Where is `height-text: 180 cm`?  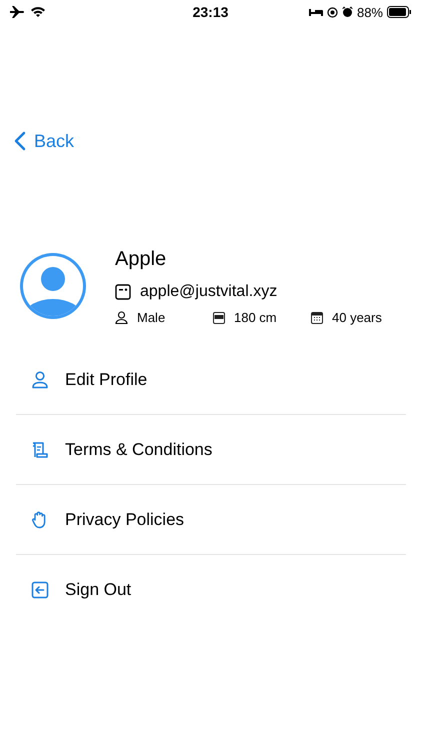 height-text: 180 cm is located at coordinates (255, 317).